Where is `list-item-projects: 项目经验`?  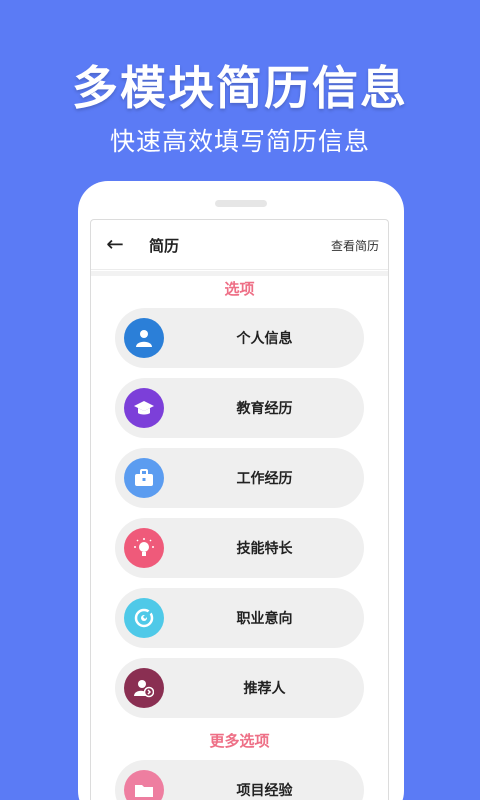 list-item-projects: 项目经验 is located at coordinates (239, 780).